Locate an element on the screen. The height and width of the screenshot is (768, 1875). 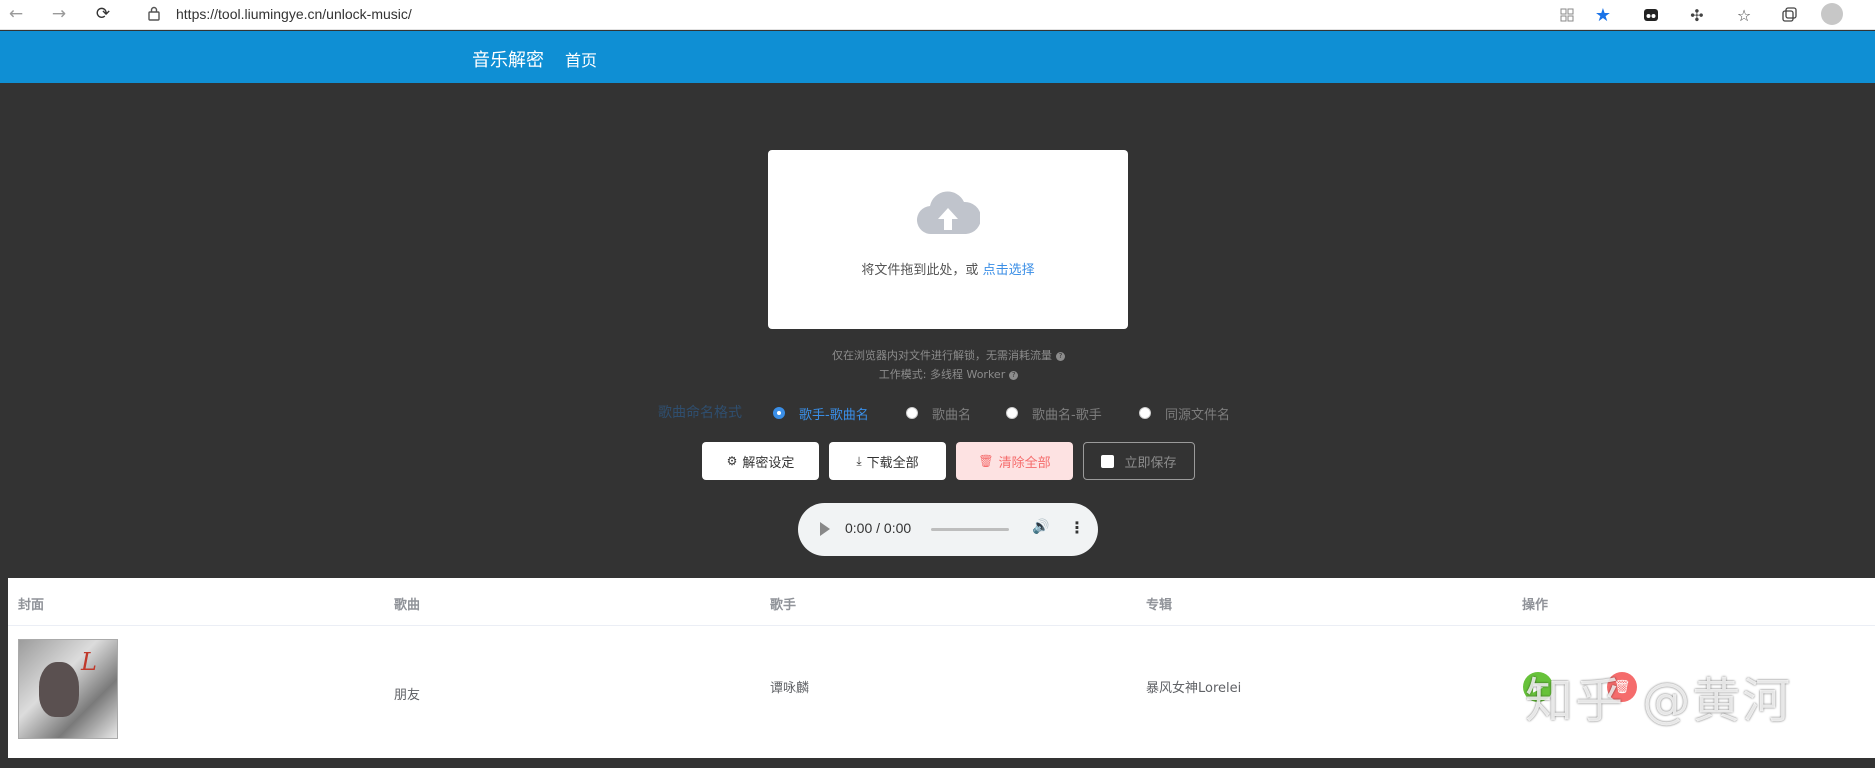
clear-all-button: 🗑 清除全部 is located at coordinates (1014, 461).